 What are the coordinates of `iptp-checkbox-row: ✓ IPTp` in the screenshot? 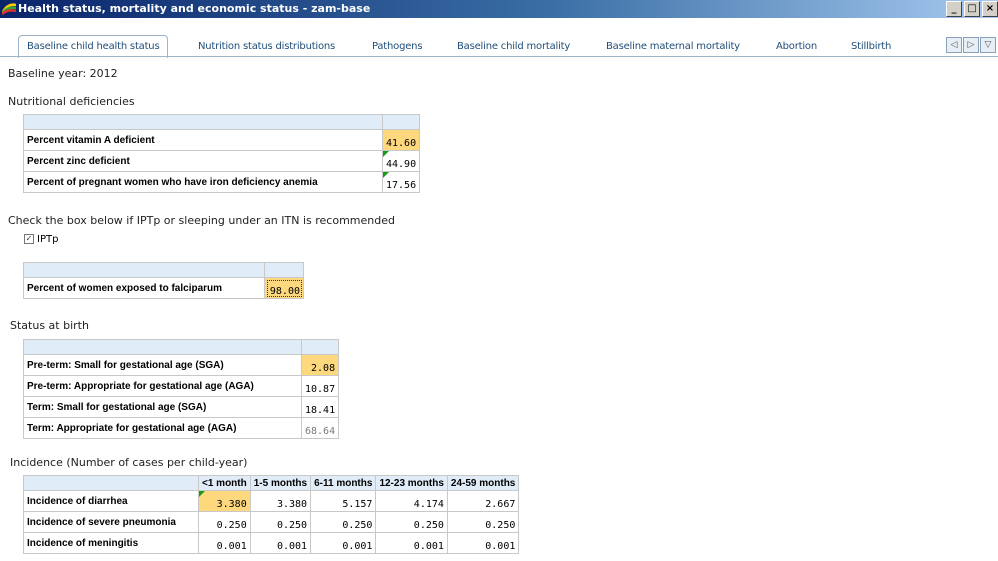 It's located at (41, 239).